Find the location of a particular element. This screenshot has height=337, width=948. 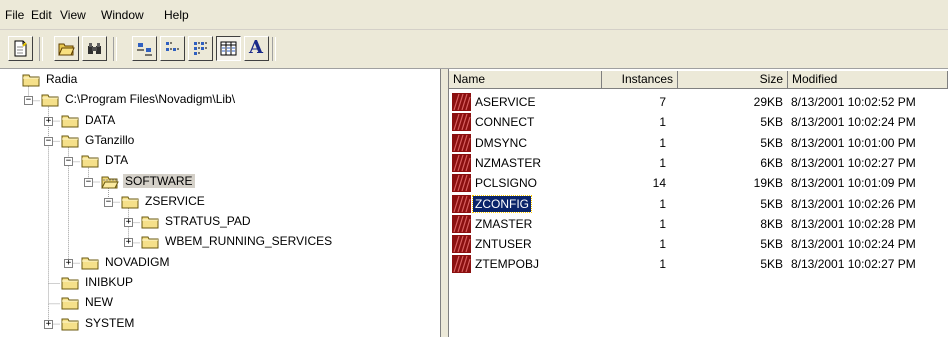

font-icon: A is located at coordinates (256, 47).